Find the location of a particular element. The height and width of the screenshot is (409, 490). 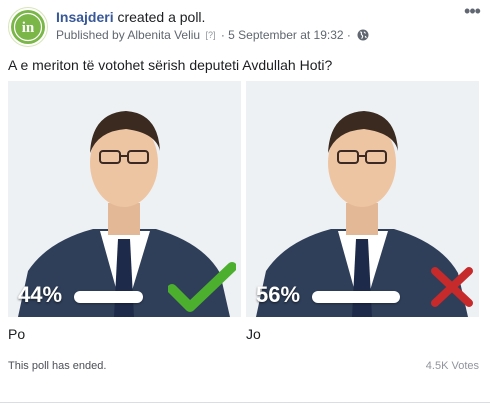

option-label-po: Po is located at coordinates (17, 334).